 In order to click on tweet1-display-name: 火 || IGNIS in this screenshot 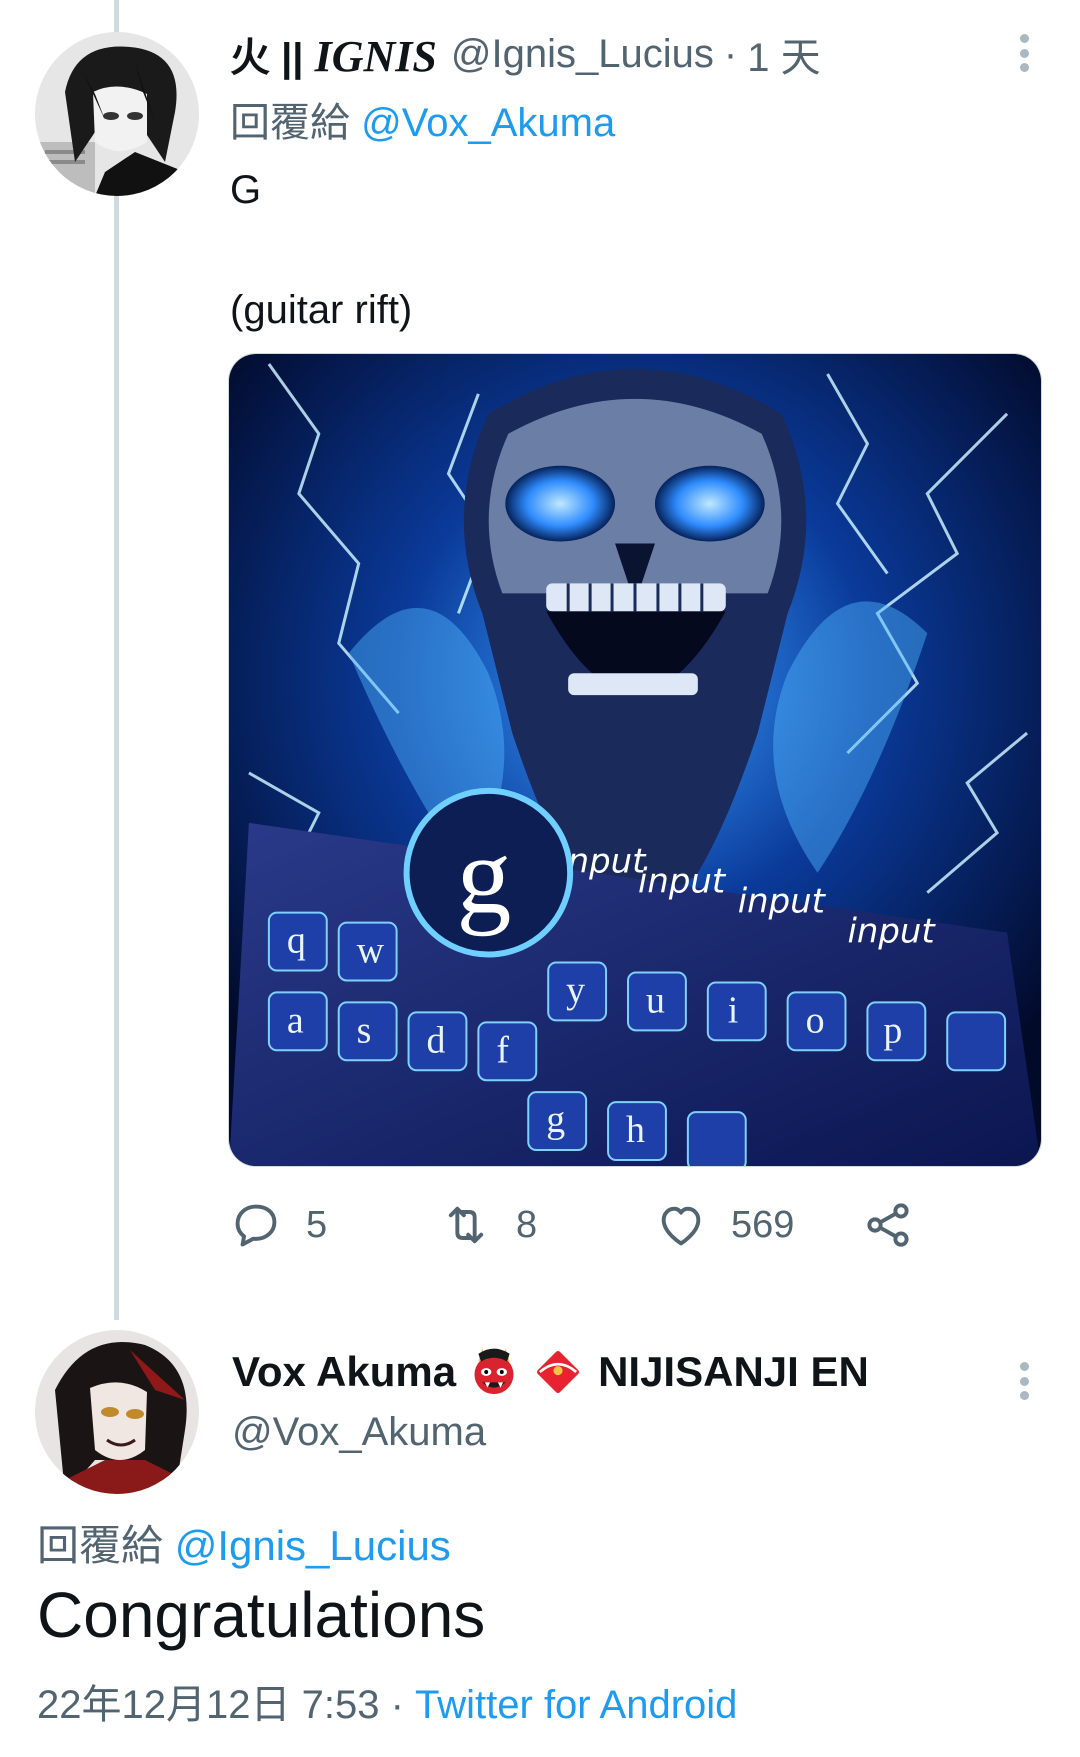, I will do `click(333, 54)`.